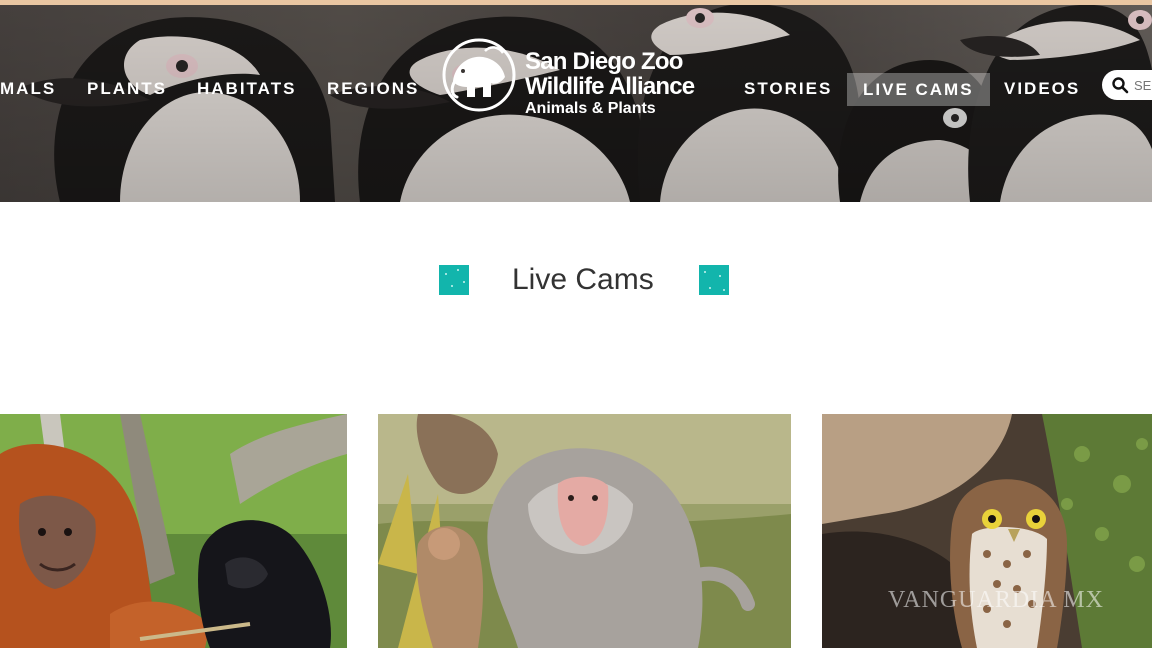 This screenshot has height=648, width=1152. I want to click on nav-item-animals: MALS, so click(28, 91).